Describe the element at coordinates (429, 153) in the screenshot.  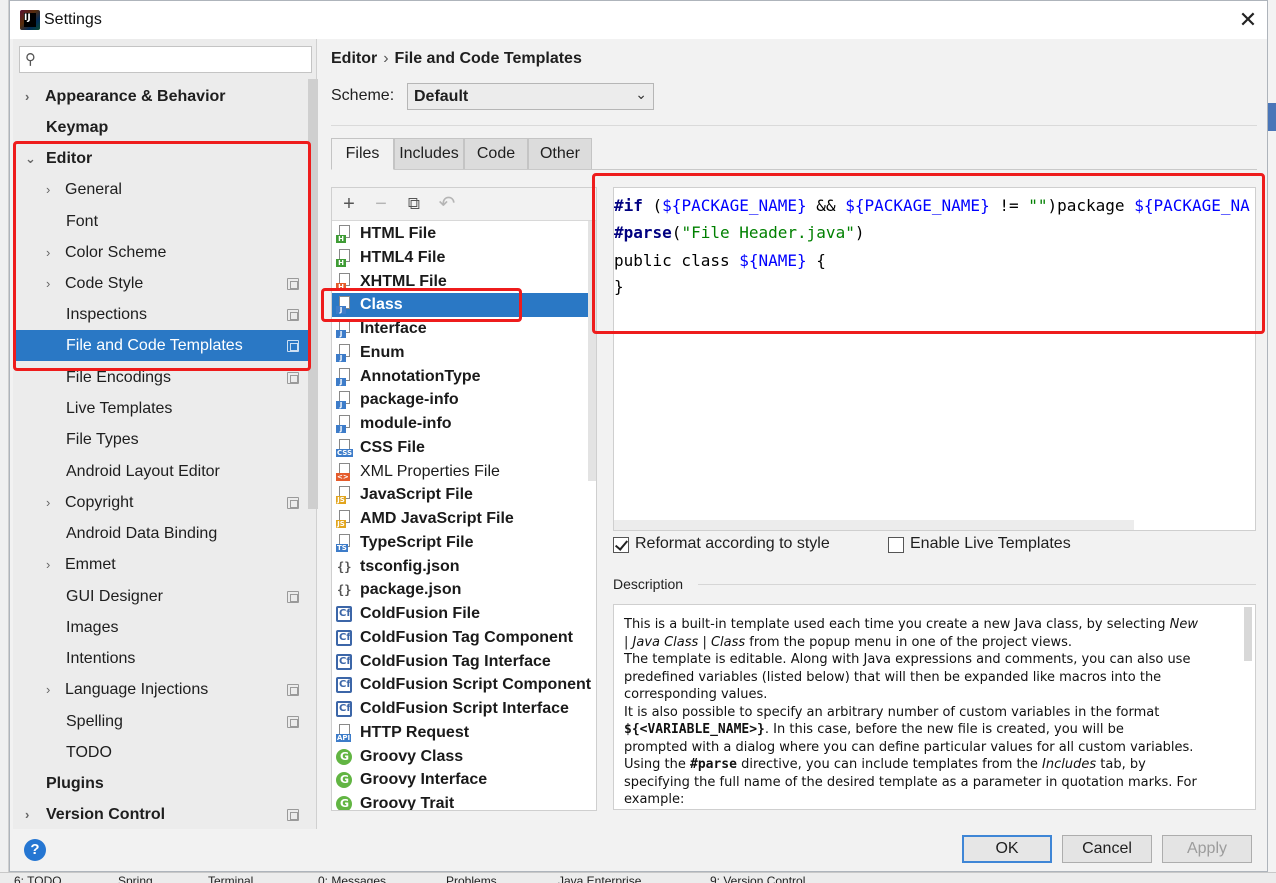
I see `tab-includes: Includes` at that location.